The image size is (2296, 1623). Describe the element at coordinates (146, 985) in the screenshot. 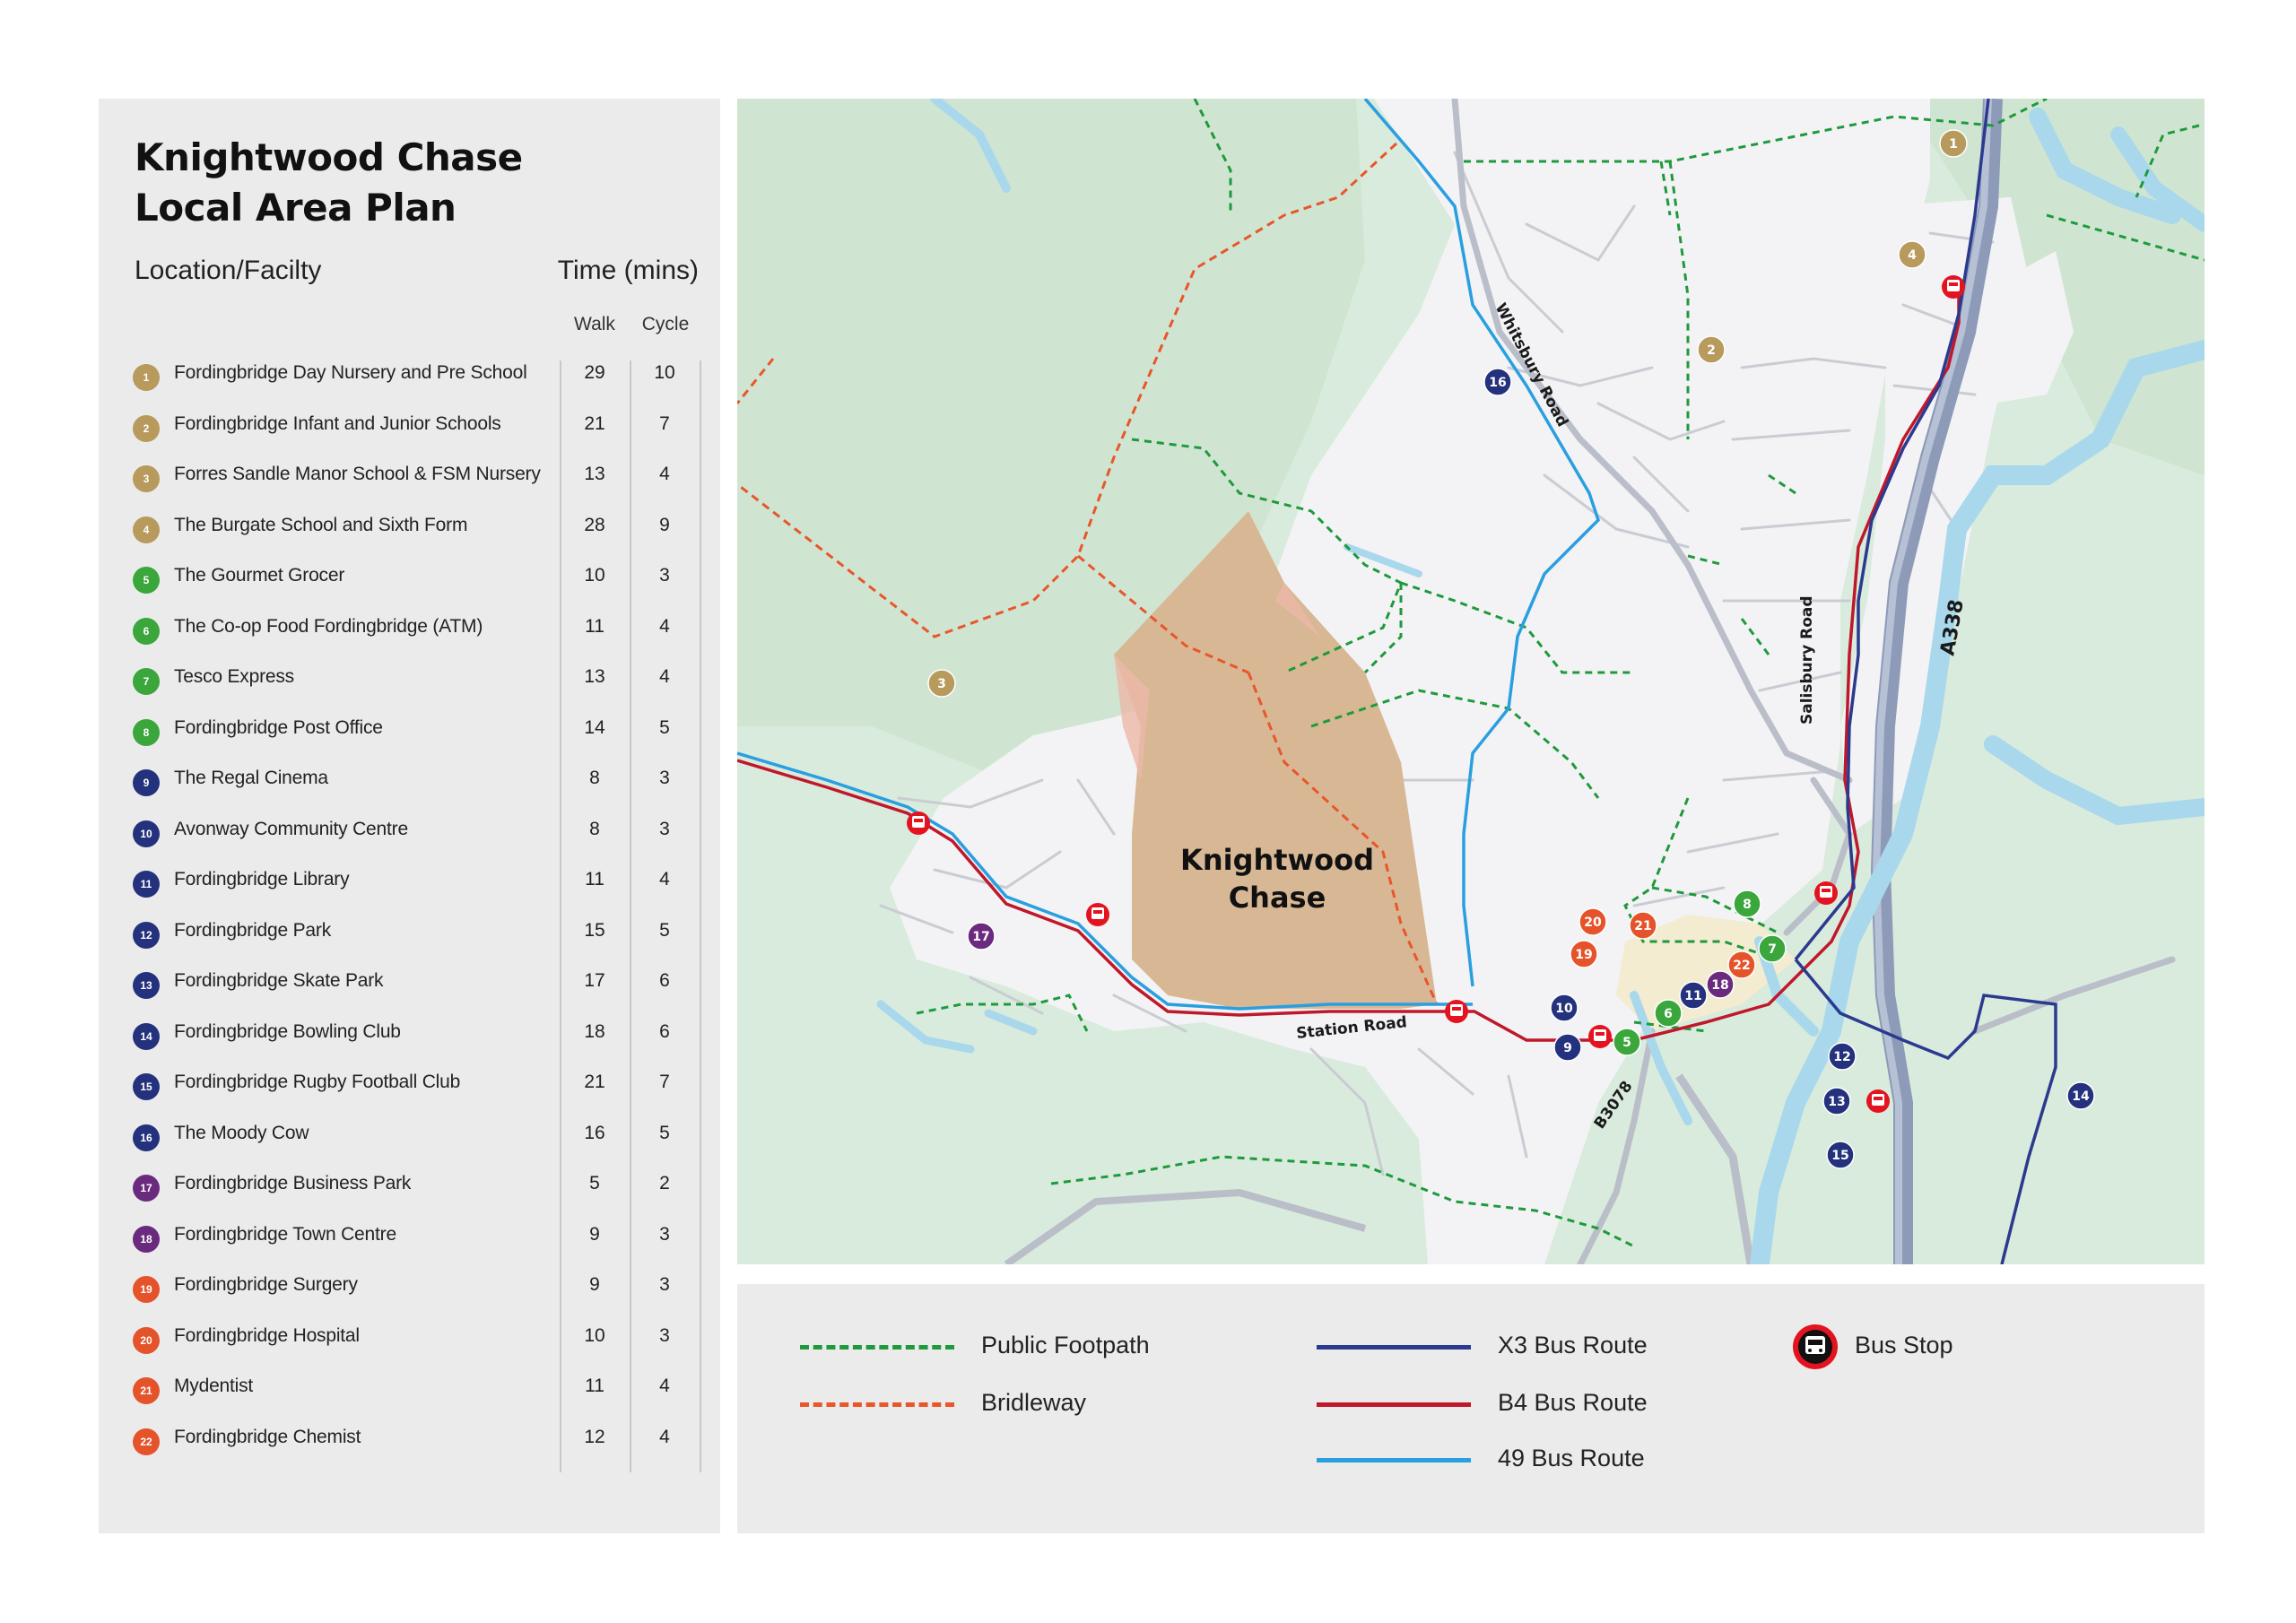

I see `facility-number-badge: 13` at that location.